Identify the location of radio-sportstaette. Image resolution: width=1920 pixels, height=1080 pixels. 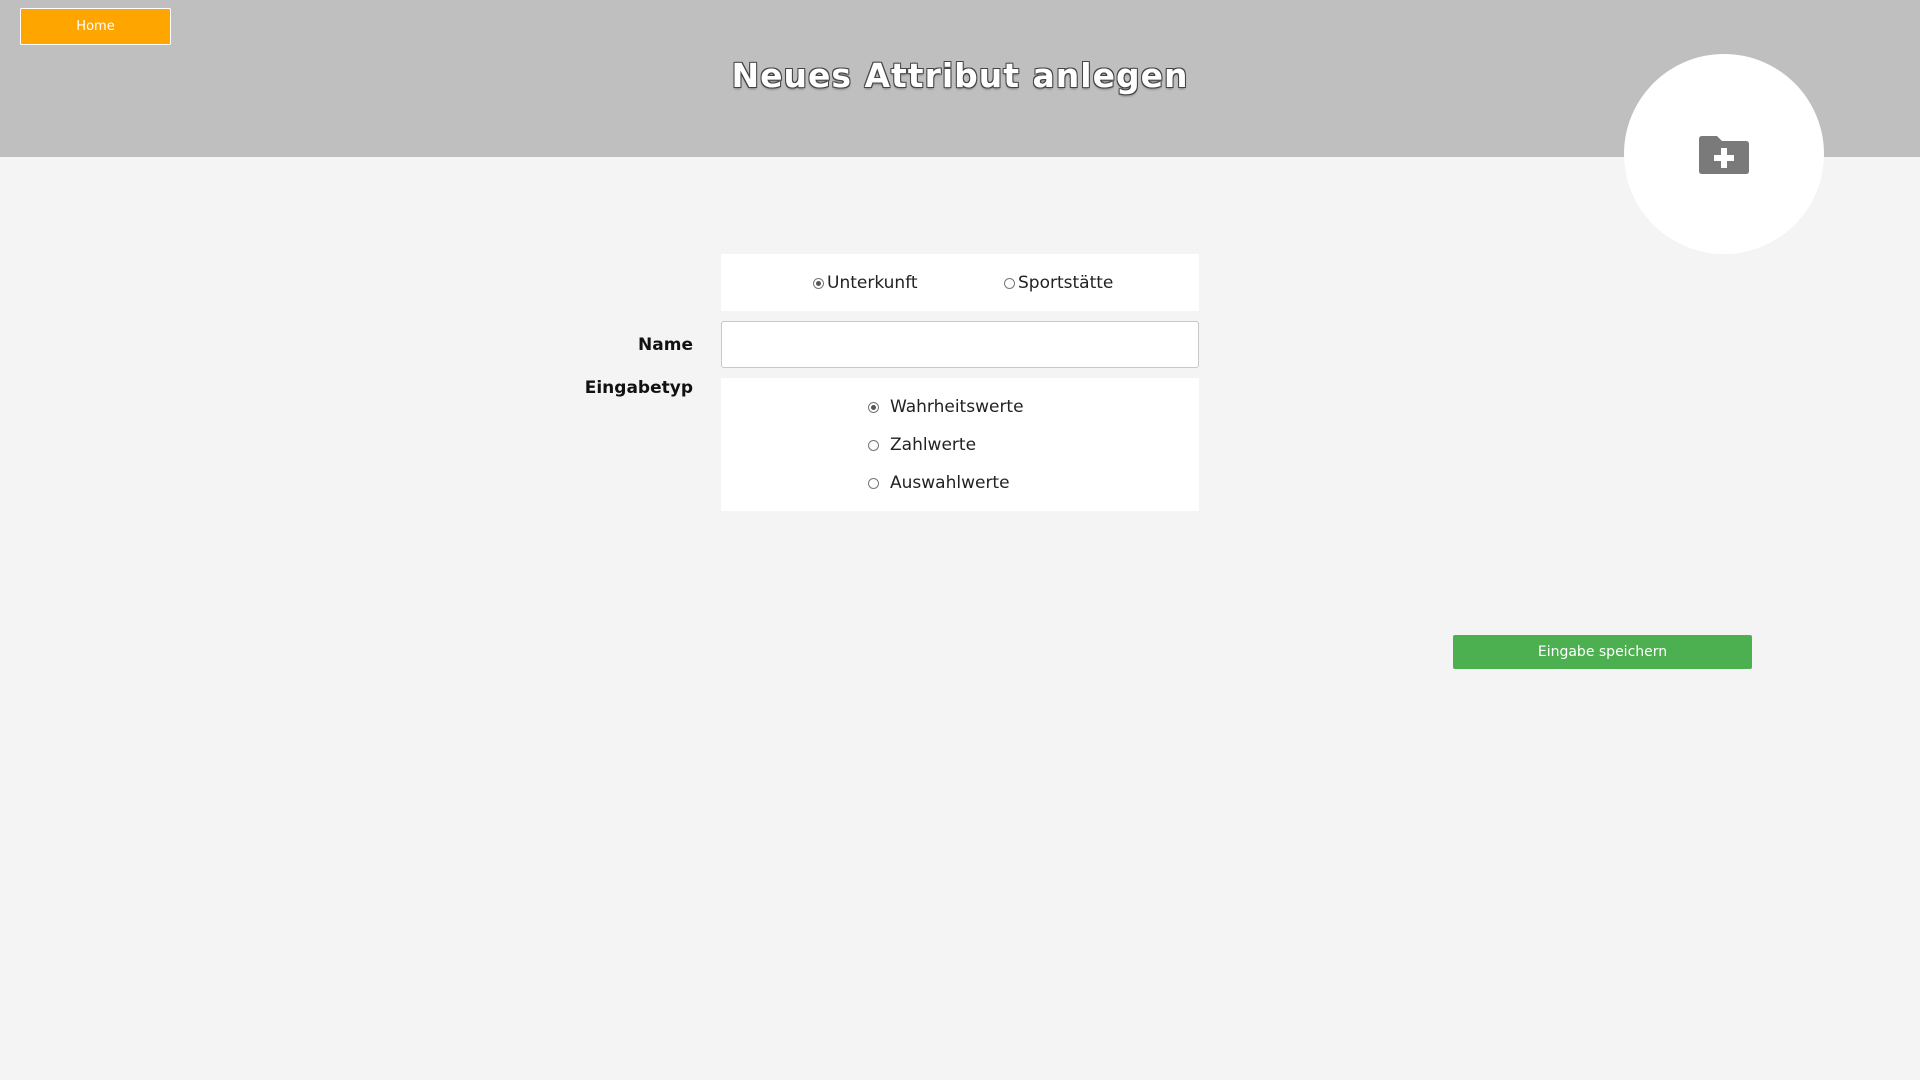
(1009, 283).